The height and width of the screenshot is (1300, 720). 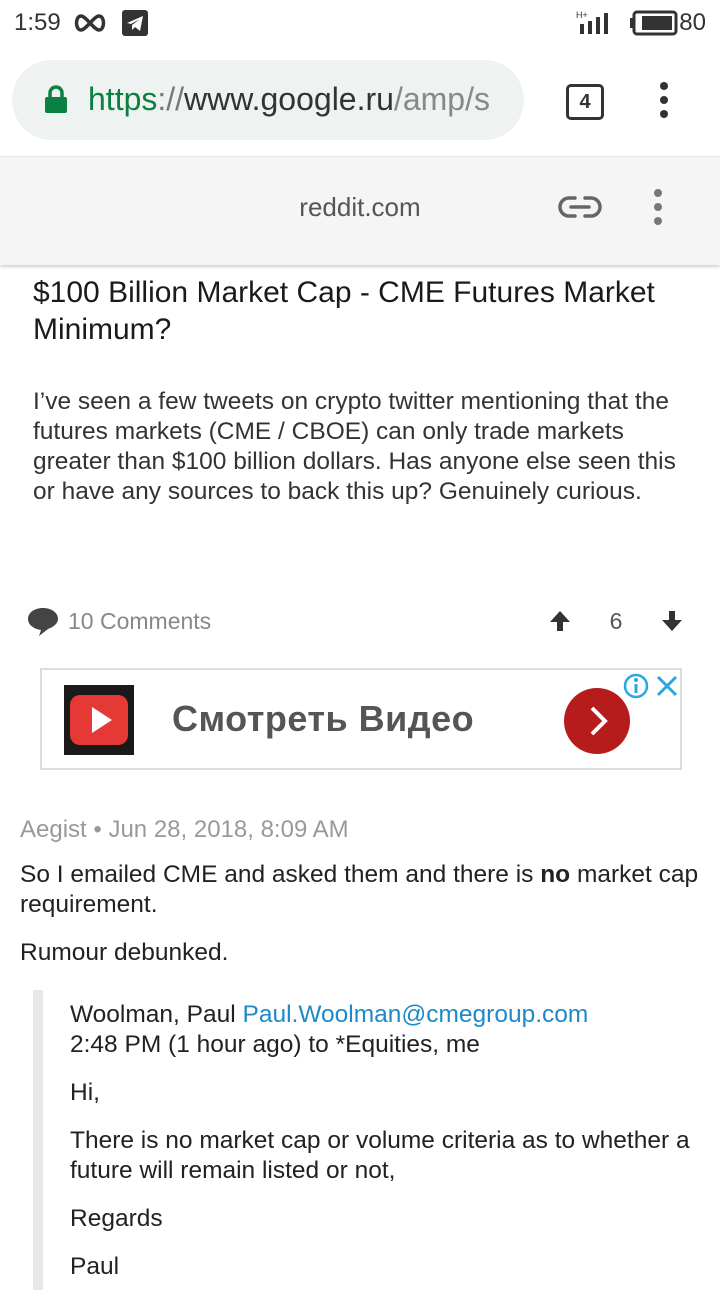 I want to click on lock-icon, so click(x=56, y=101).